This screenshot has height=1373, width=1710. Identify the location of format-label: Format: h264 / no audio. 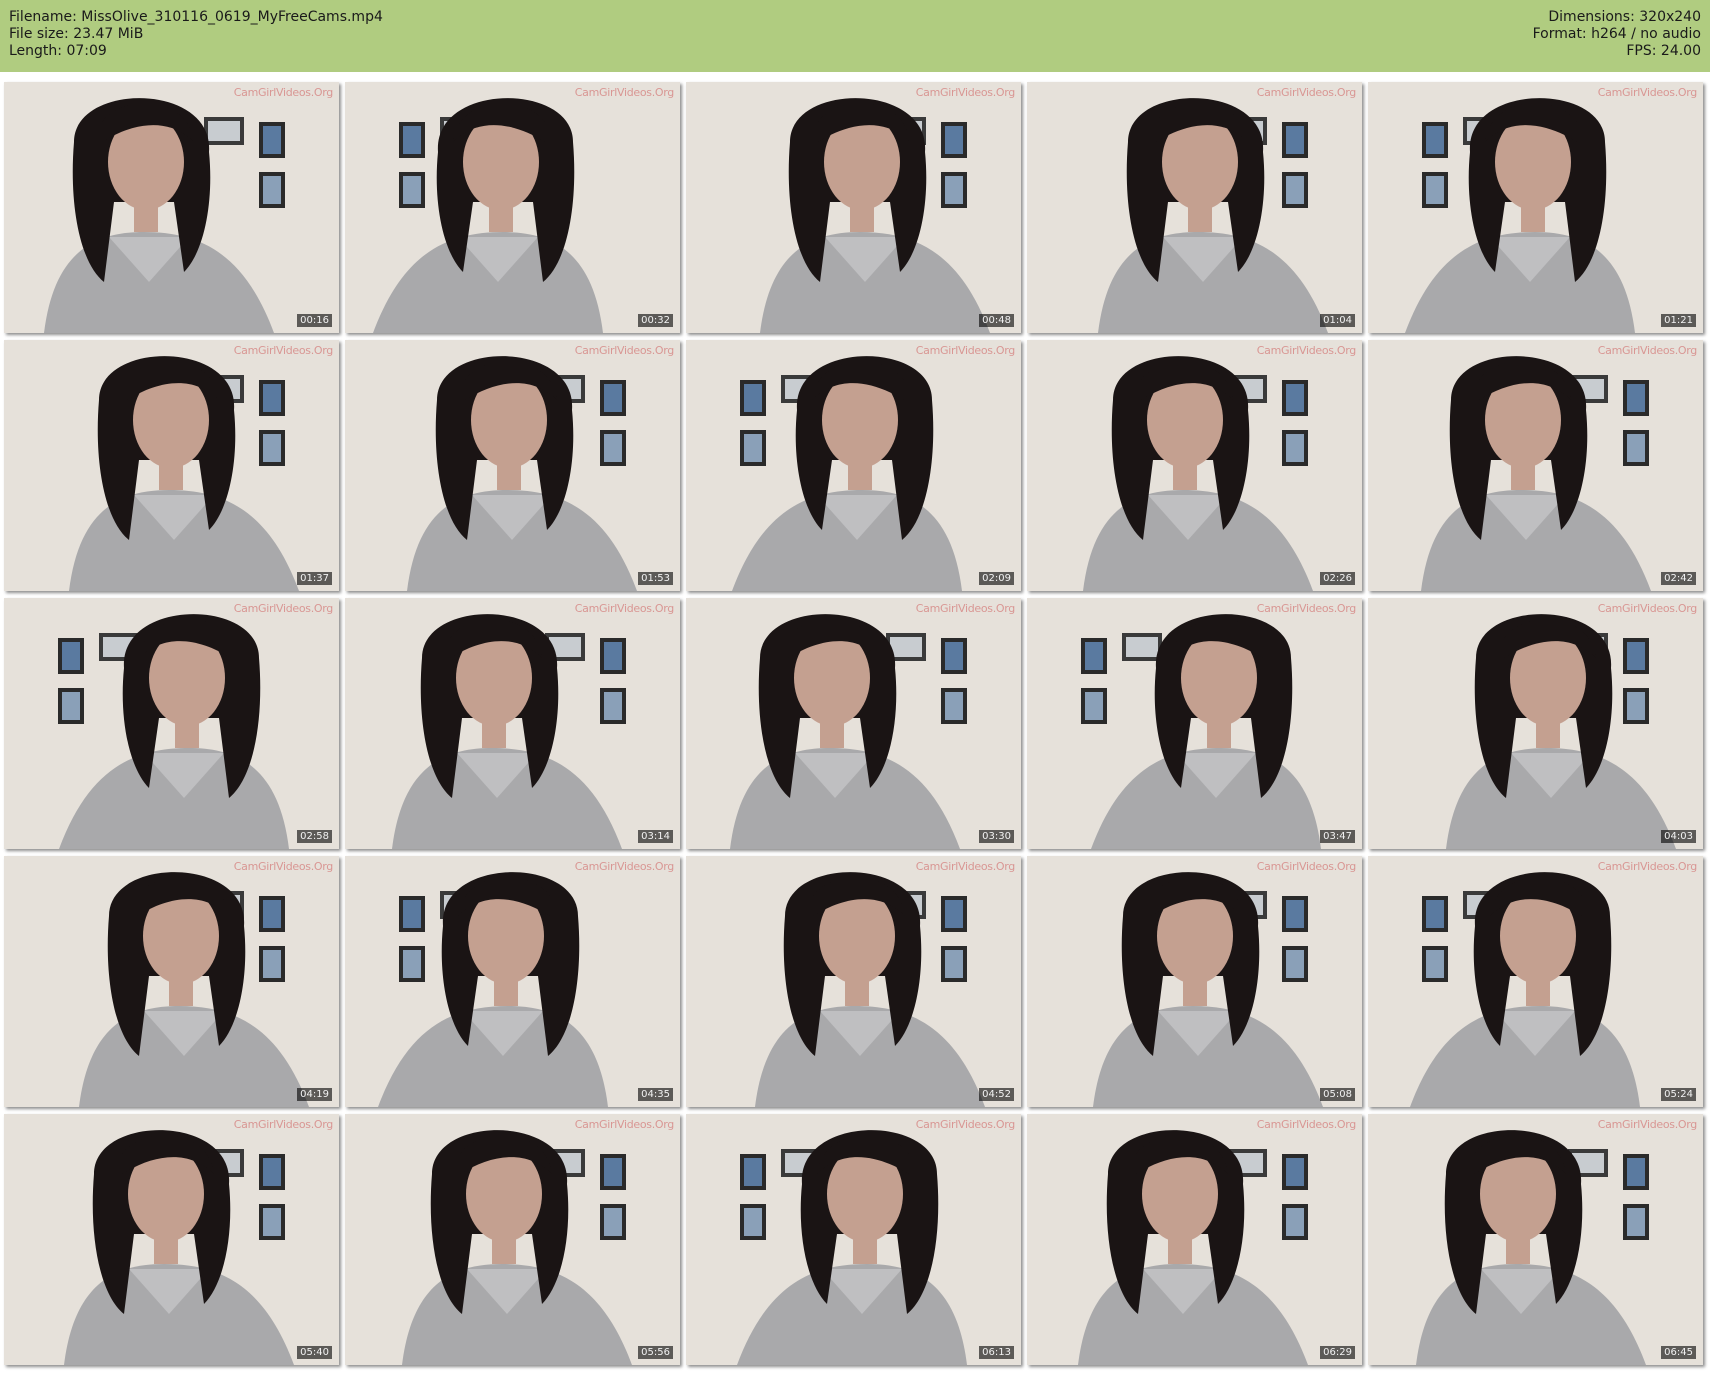
(1616, 34).